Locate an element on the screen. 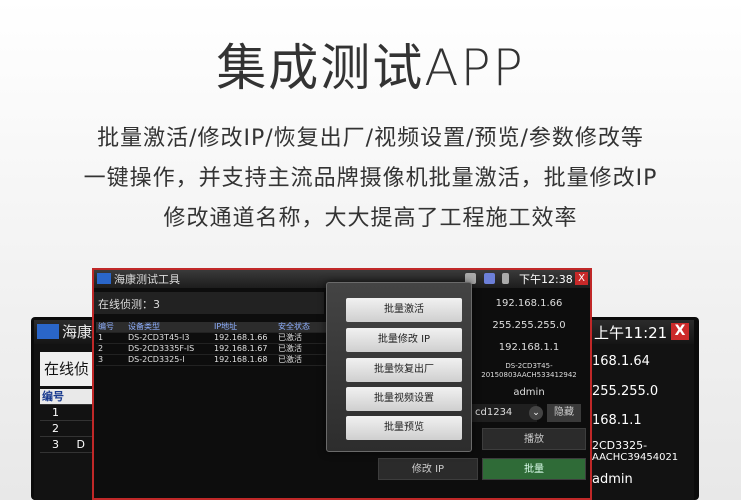  back-device-title: 海康 is located at coordinates (77, 332).